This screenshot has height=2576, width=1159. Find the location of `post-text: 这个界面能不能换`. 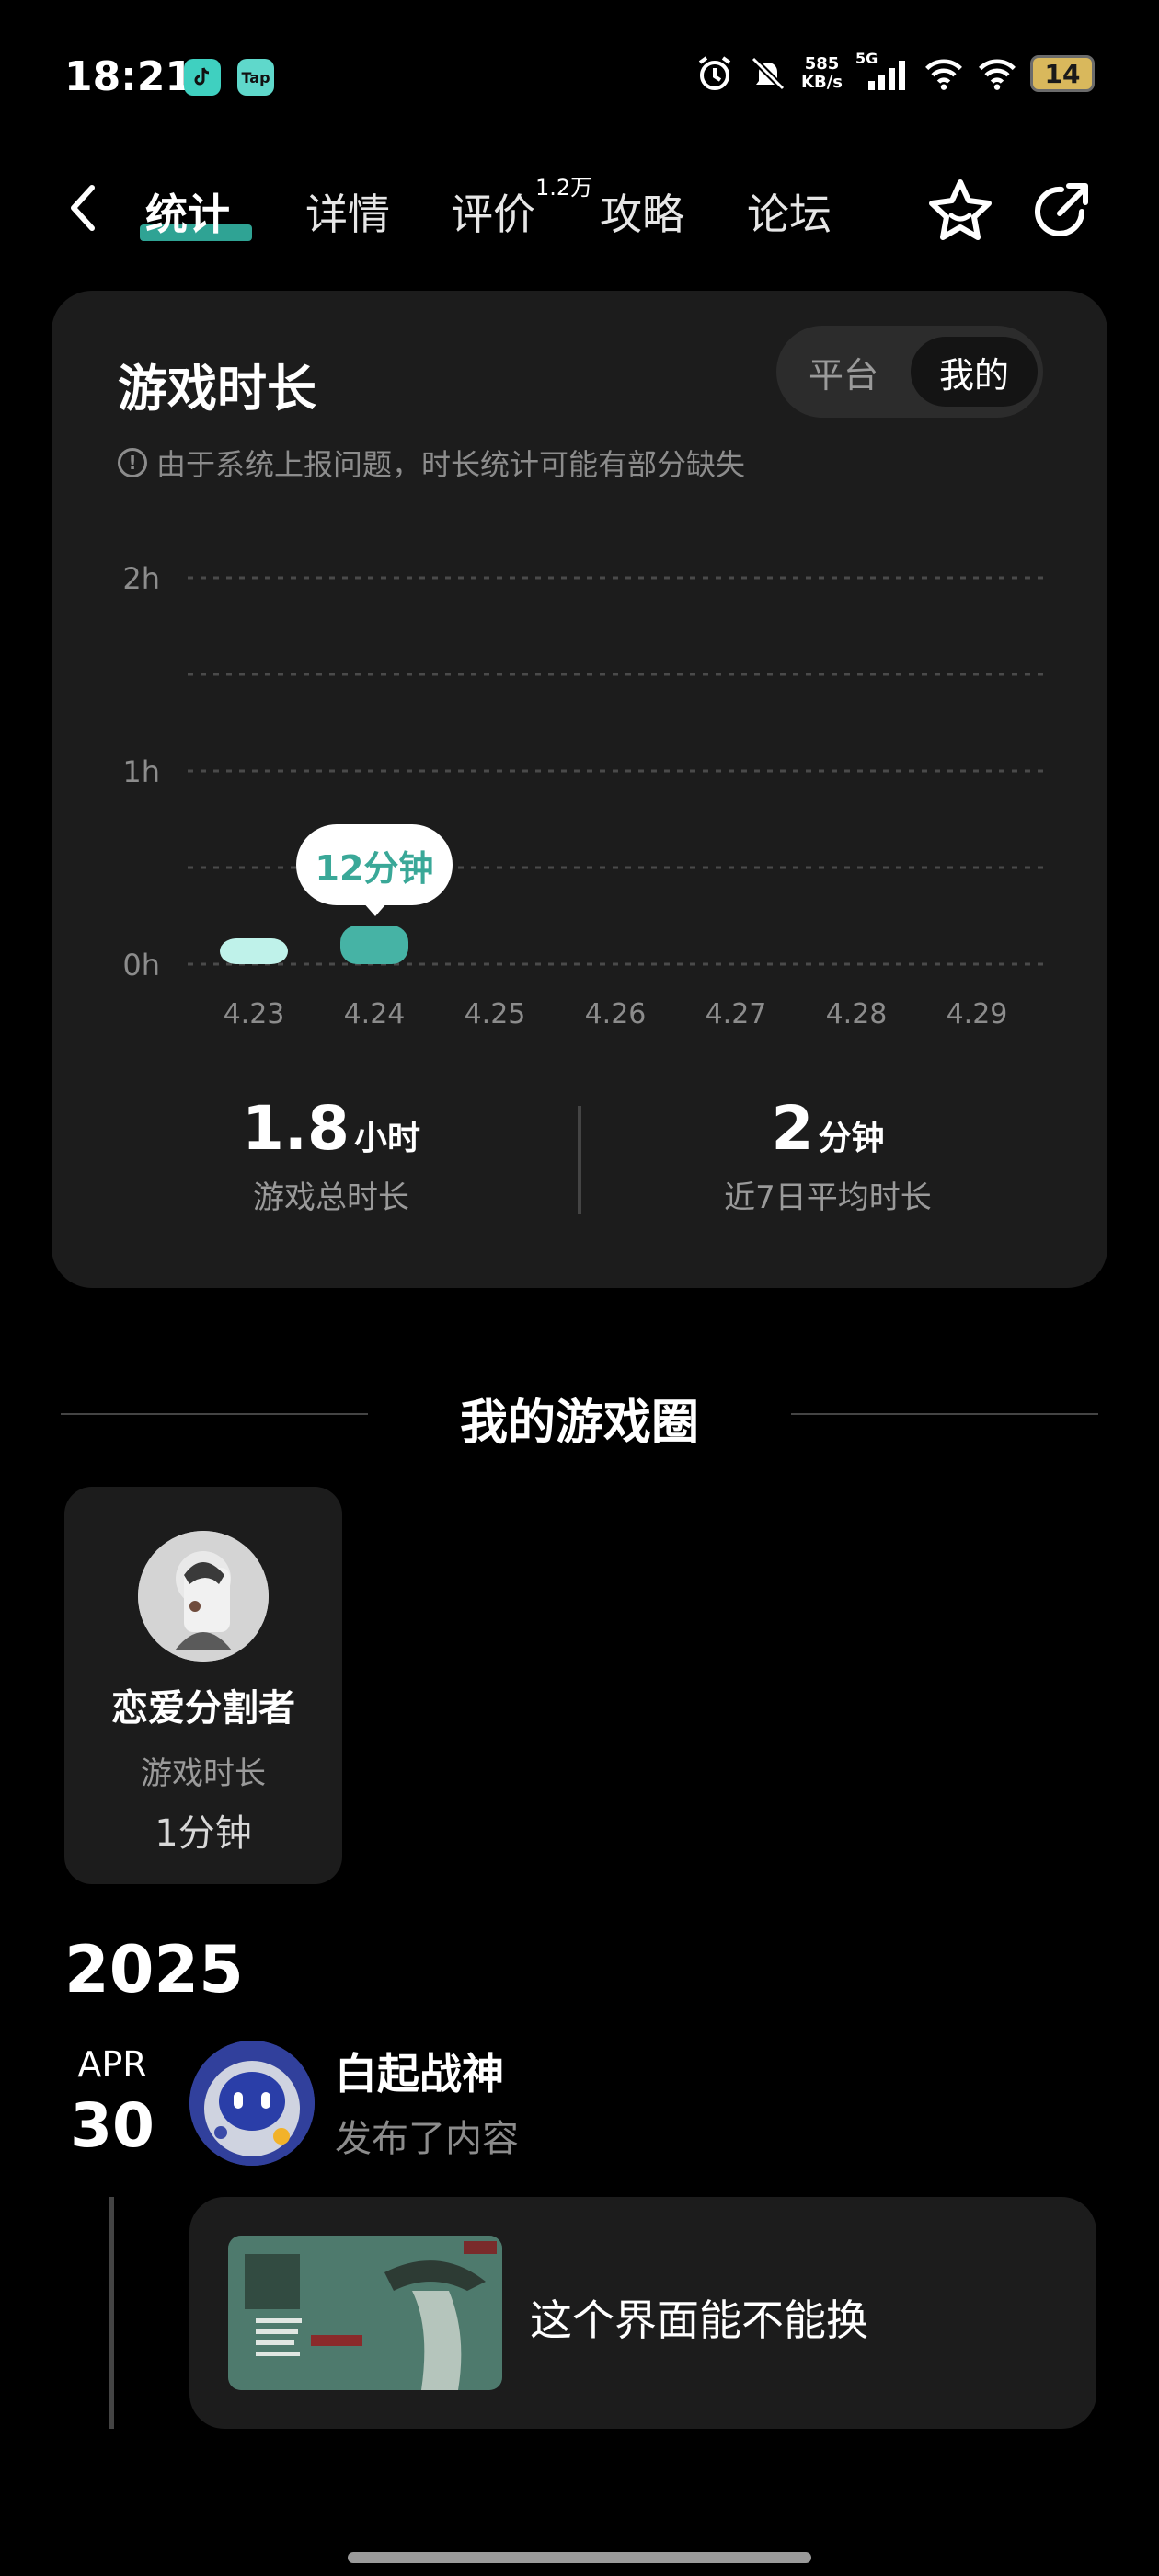

post-text: 这个界面能不能换 is located at coordinates (699, 2320).